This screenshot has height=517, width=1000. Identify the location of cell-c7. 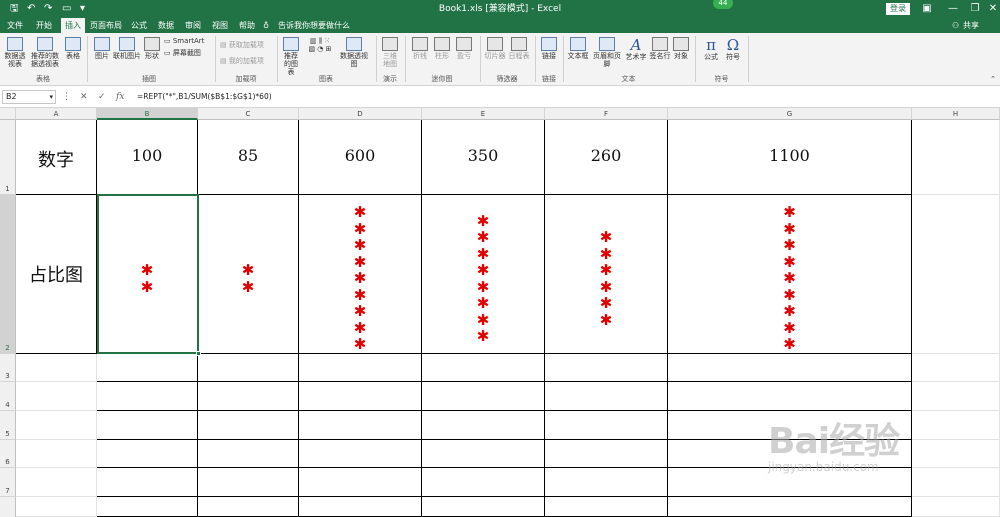
(248, 482).